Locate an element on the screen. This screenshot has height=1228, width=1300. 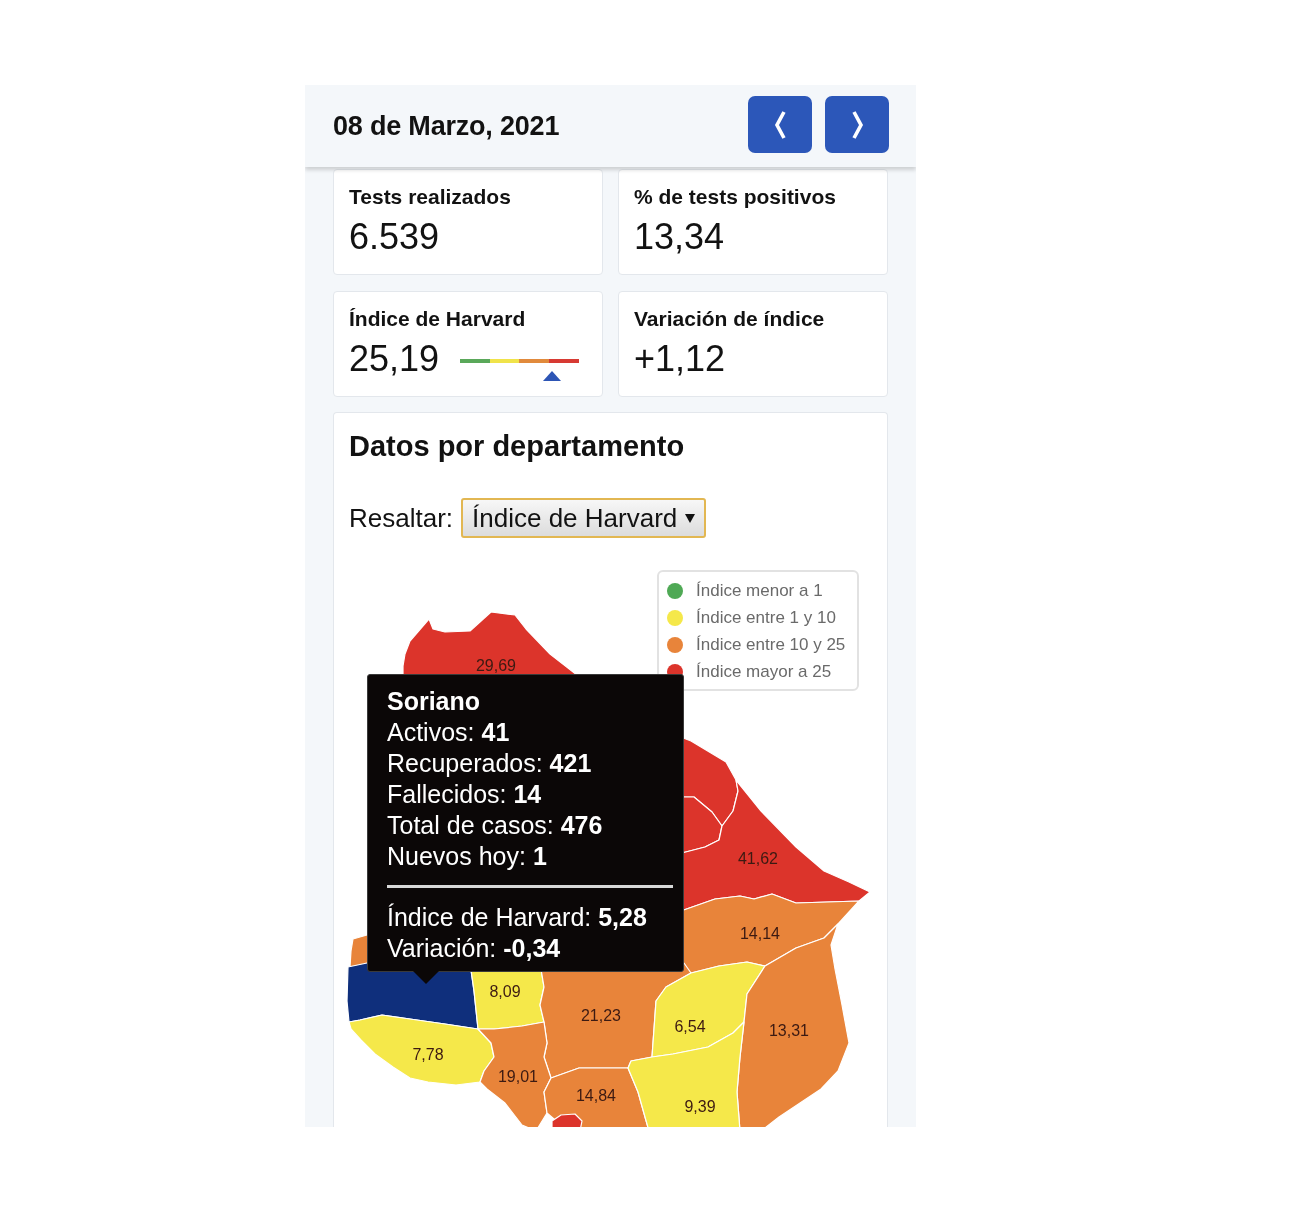
stat-label: Tests realizados is located at coordinates (430, 197).